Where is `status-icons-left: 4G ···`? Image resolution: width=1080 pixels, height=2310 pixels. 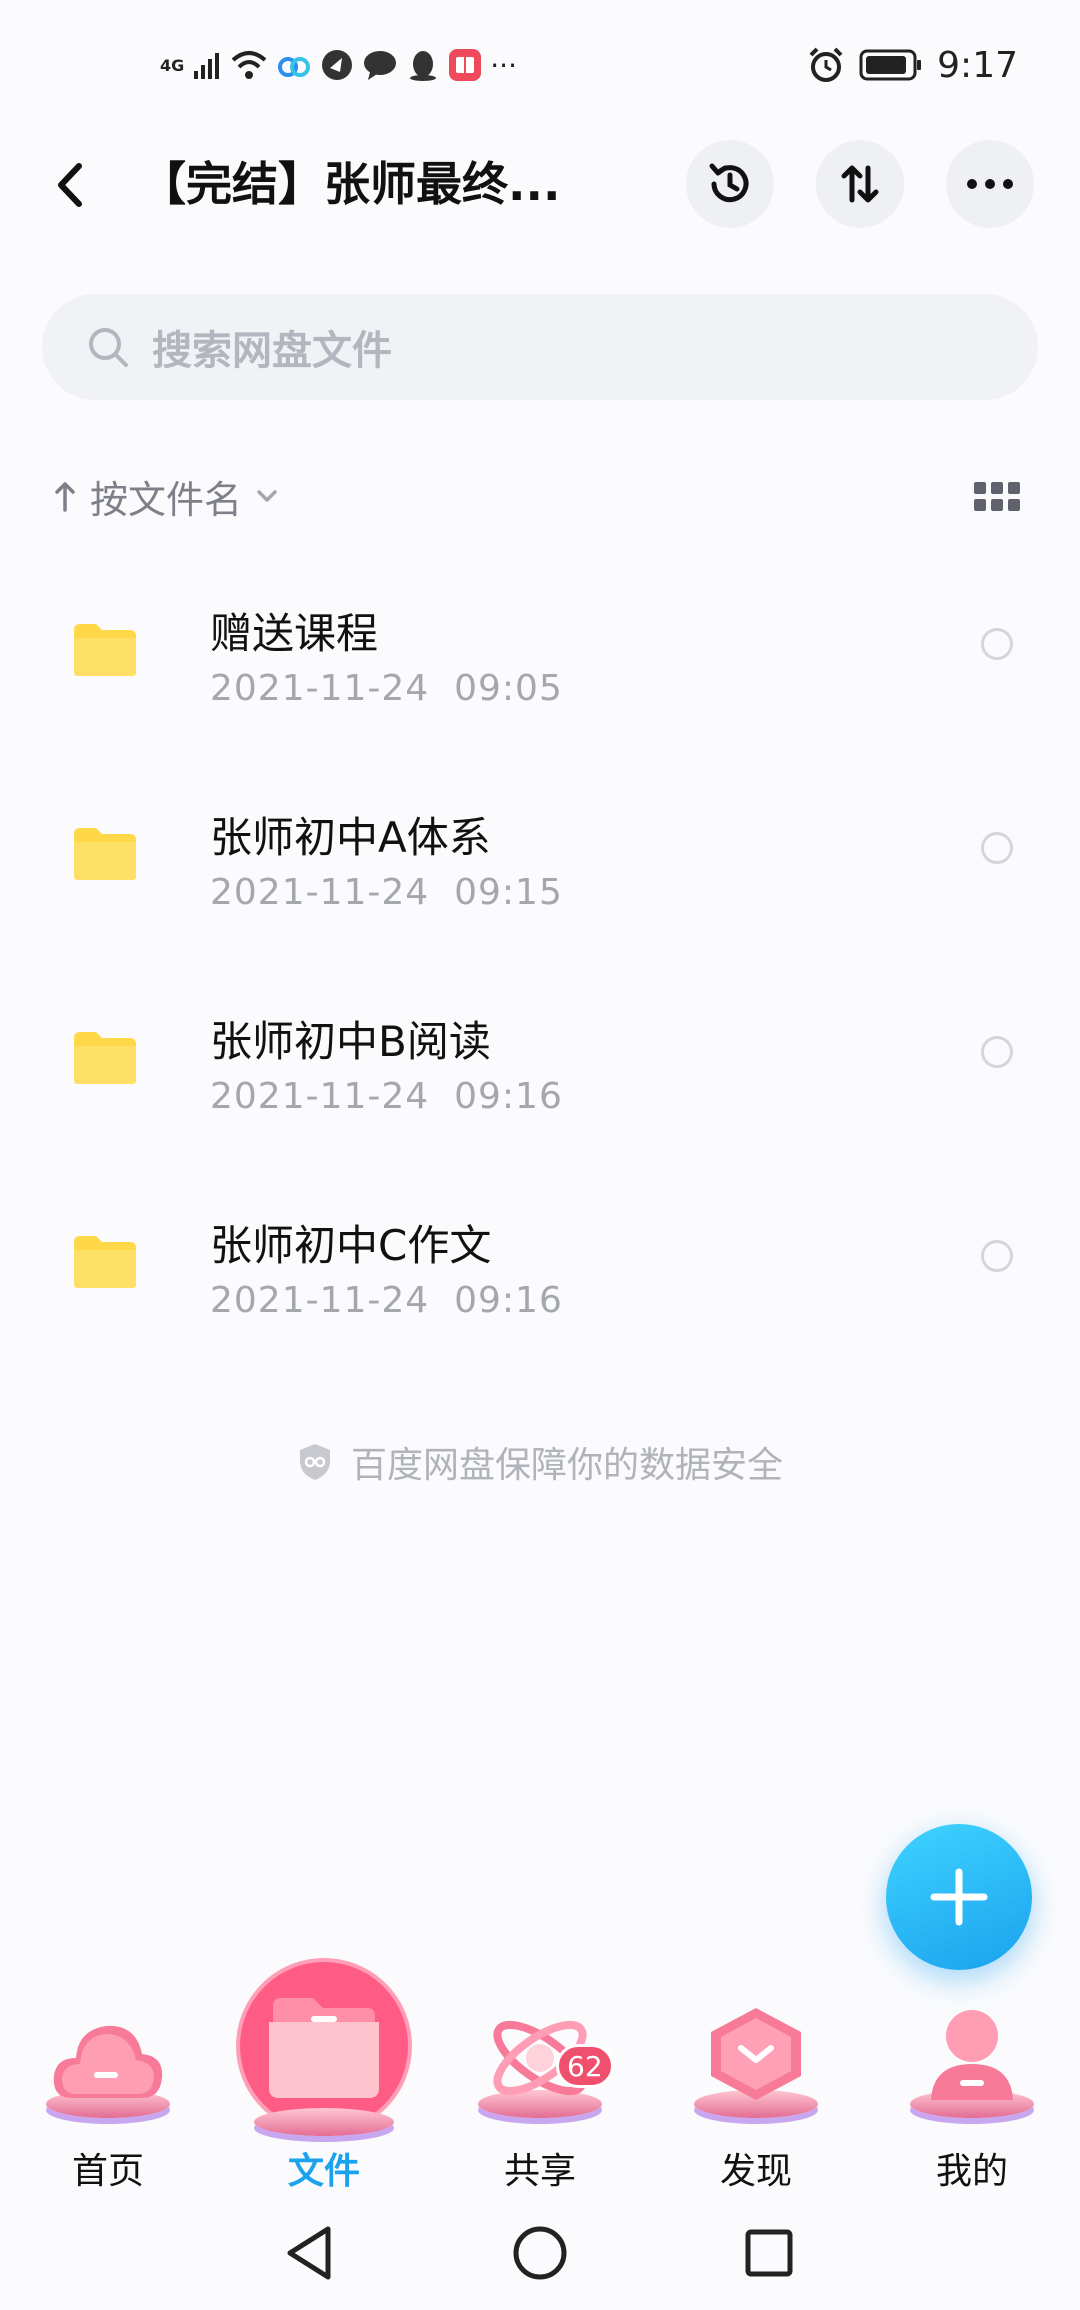 status-icons-left: 4G ··· is located at coordinates (338, 65).